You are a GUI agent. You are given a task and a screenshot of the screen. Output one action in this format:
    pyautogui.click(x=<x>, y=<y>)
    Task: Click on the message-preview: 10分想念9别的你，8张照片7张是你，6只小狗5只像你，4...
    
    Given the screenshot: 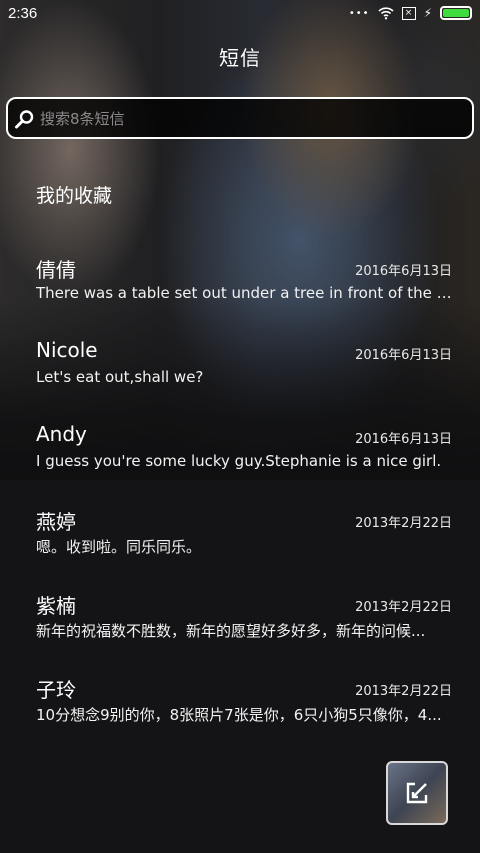 What is the action you would take?
    pyautogui.click(x=239, y=715)
    